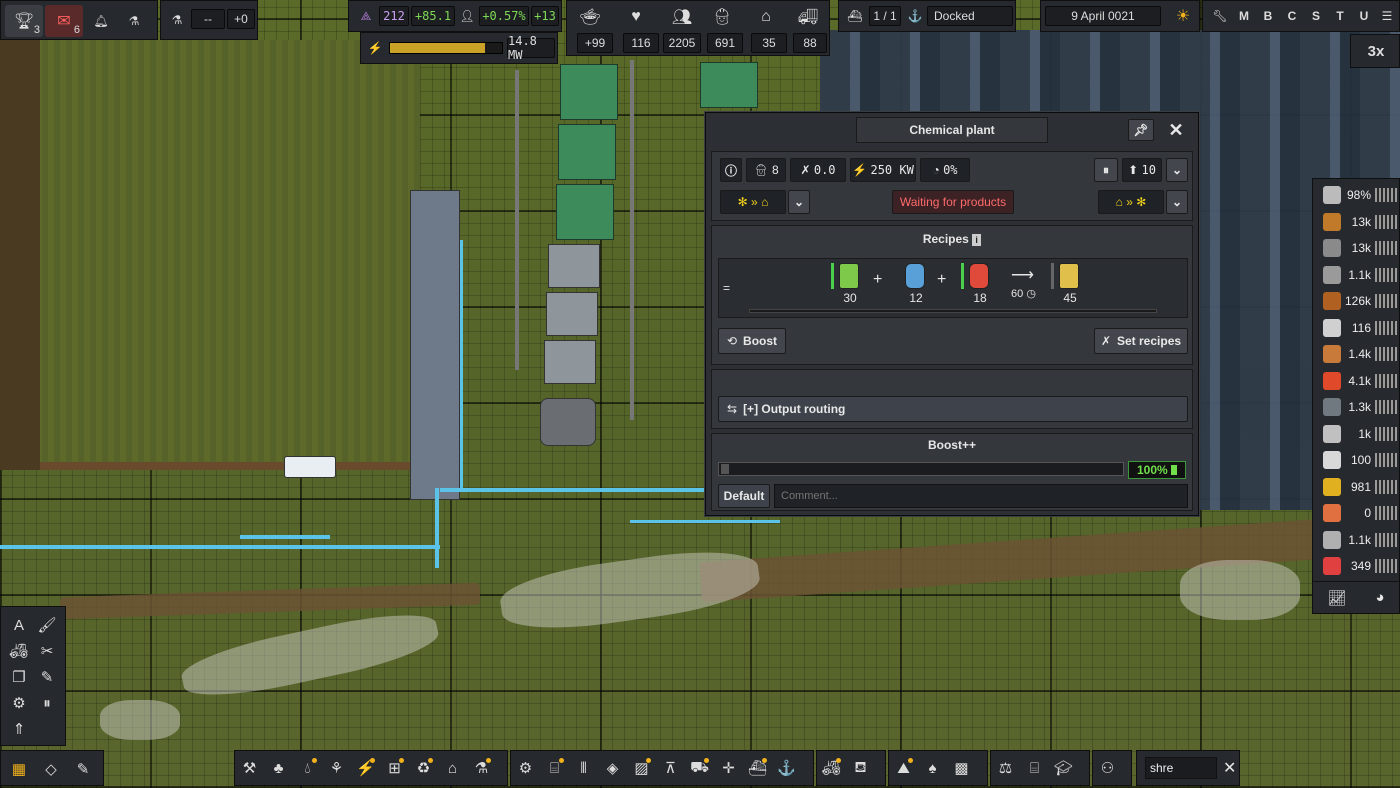 The height and width of the screenshot is (788, 1400). What do you see at coordinates (932, 768) in the screenshot?
I see `trees-icon: ♠` at bounding box center [932, 768].